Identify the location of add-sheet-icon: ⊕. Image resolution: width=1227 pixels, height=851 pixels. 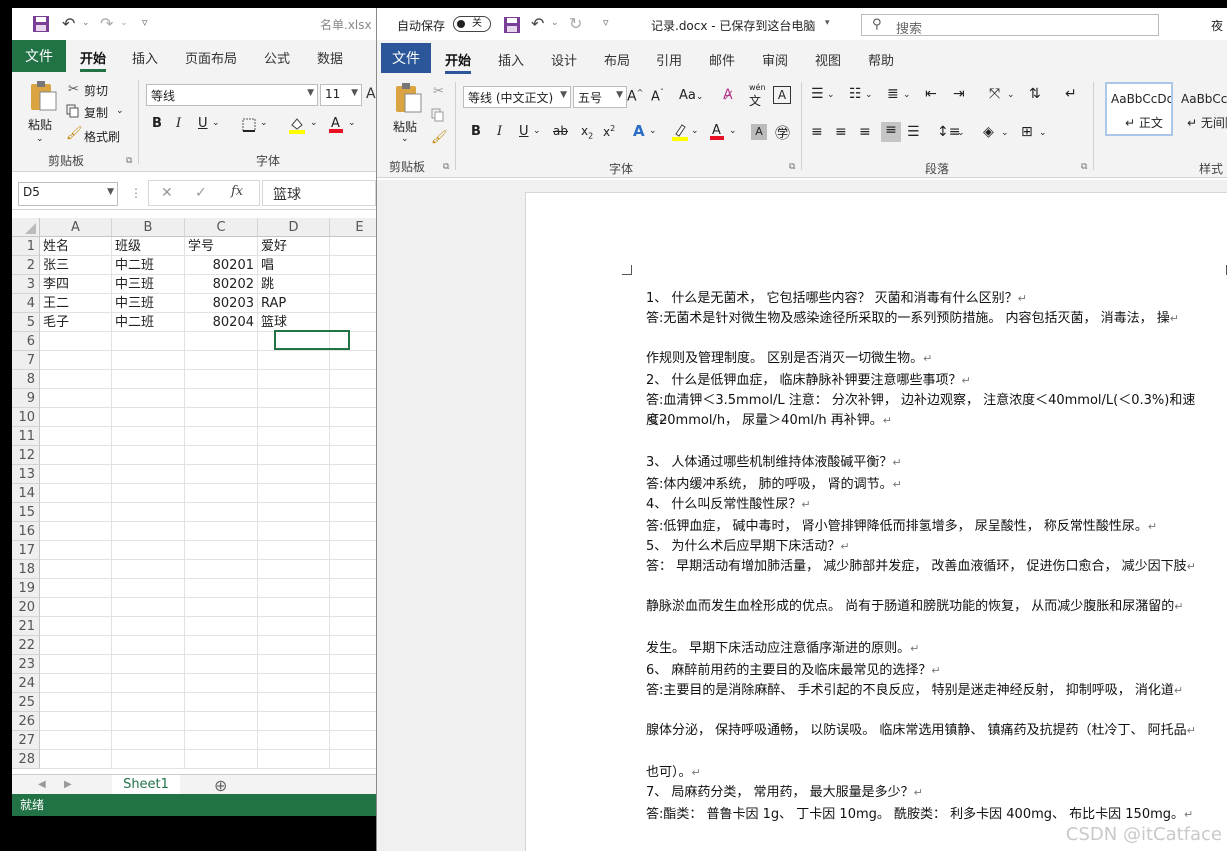
(220, 785).